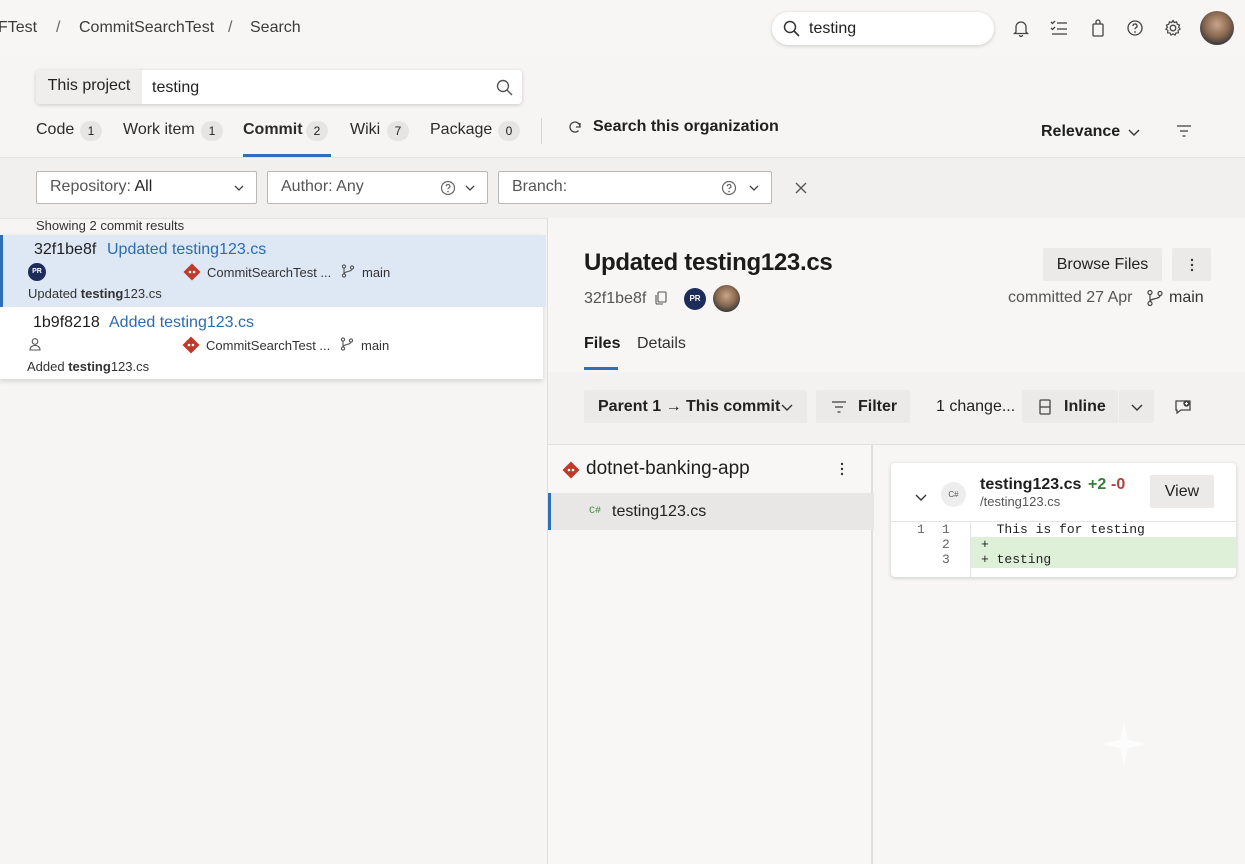 The width and height of the screenshot is (1245, 864). Describe the element at coordinates (1173, 28) in the screenshot. I see `settings-gear-icon` at that location.